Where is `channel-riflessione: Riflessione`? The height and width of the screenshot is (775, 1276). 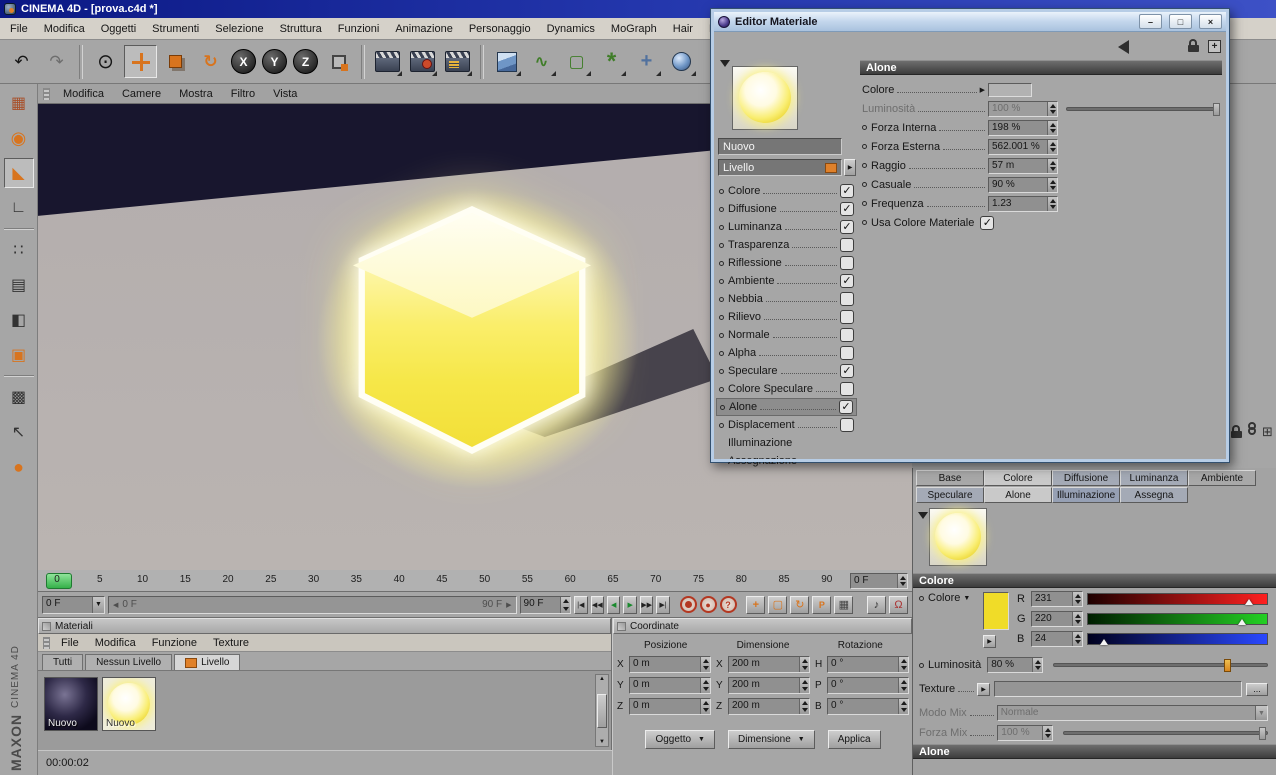 channel-riflessione: Riflessione is located at coordinates (786, 263).